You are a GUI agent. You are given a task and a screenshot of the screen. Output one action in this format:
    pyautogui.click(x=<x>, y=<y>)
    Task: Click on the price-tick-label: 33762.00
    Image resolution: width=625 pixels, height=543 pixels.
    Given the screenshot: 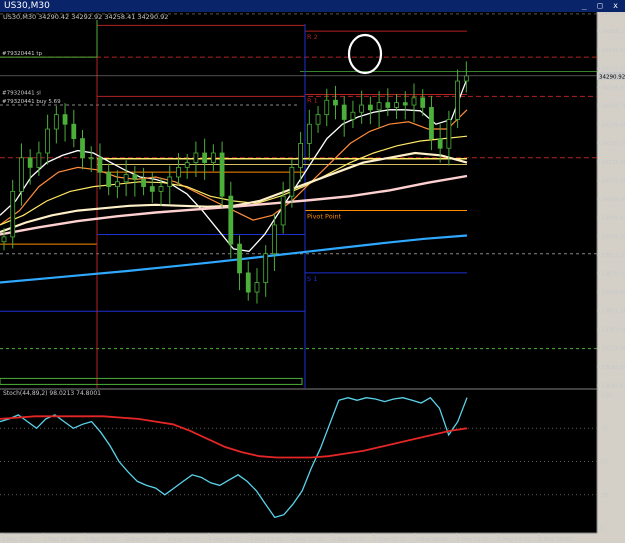 What is the action you would take?
    pyautogui.click(x=613, y=330)
    